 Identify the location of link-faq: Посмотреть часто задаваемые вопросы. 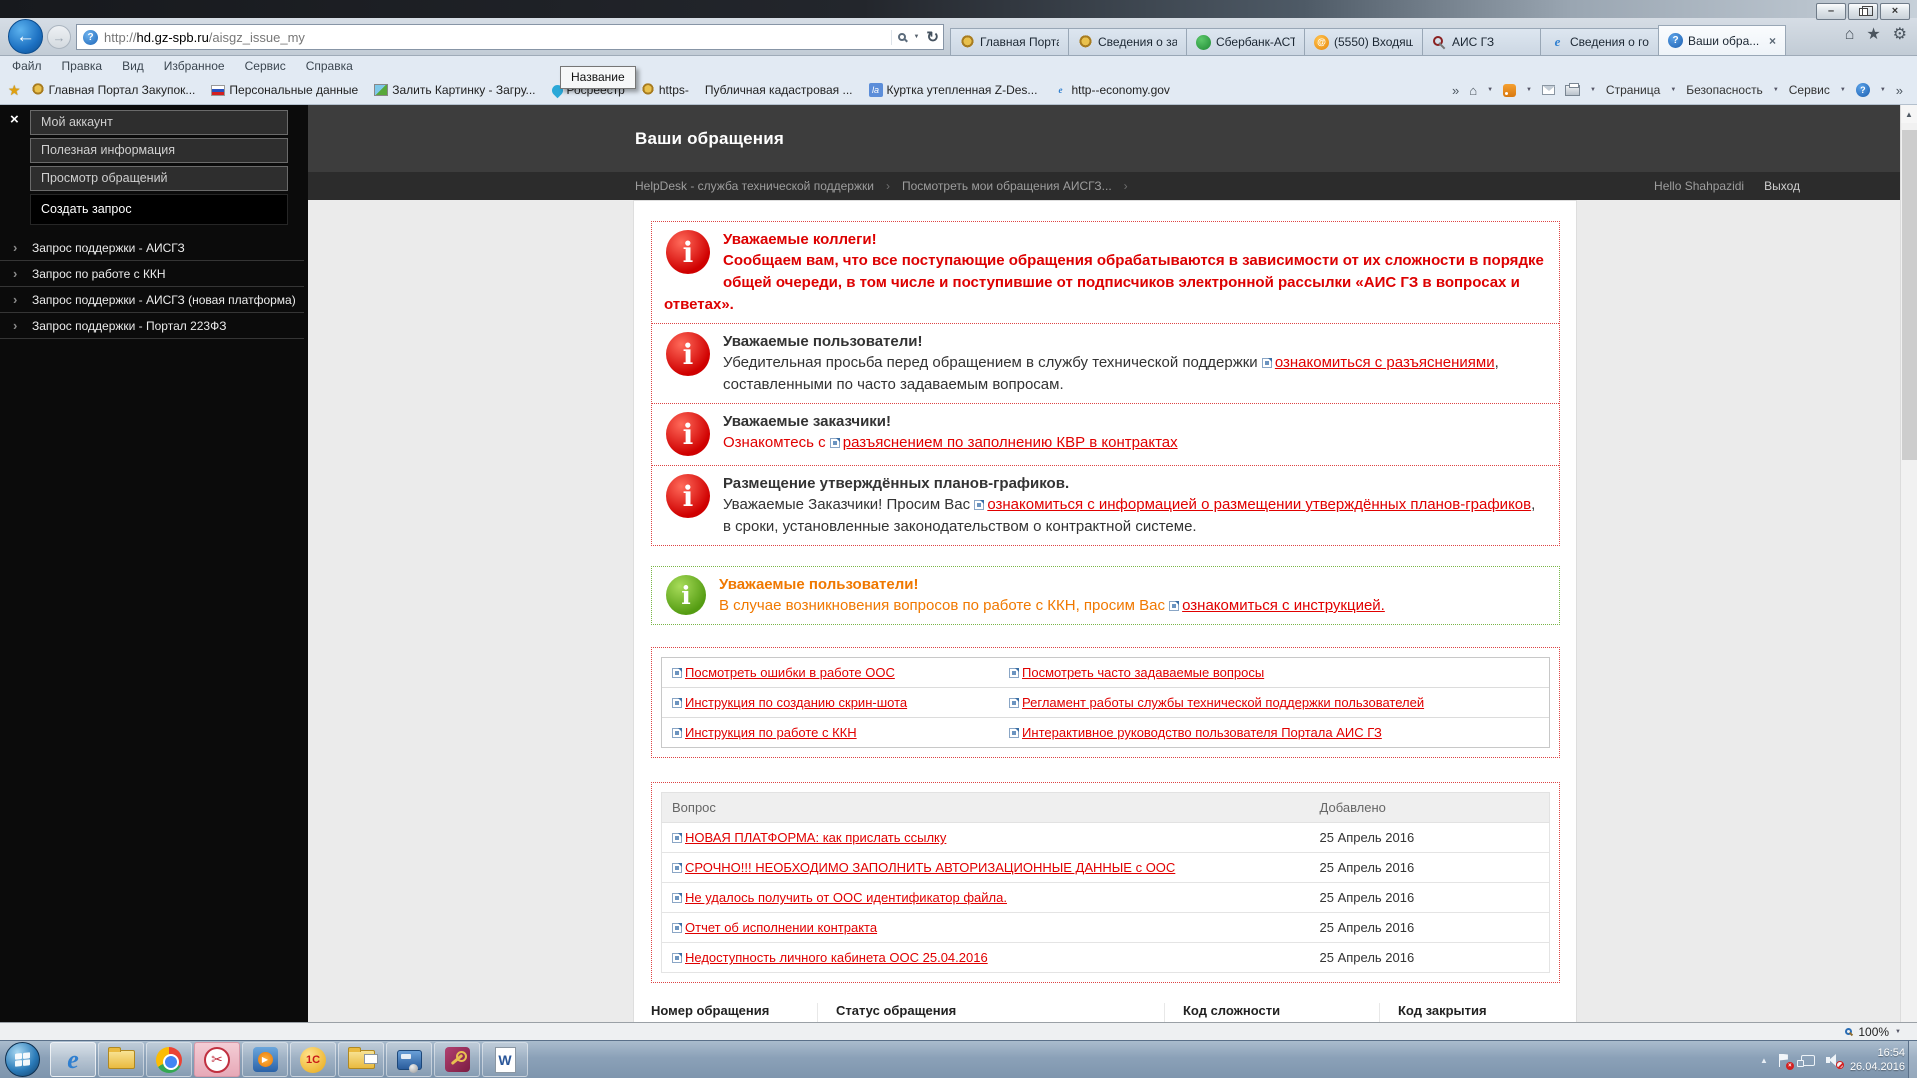
(1136, 672).